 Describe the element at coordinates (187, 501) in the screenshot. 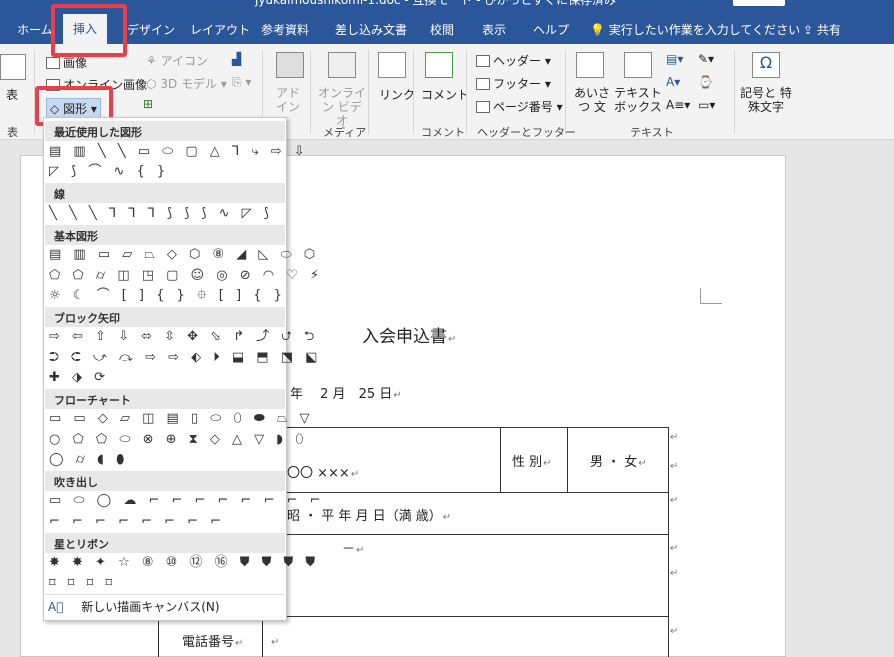

I see `shape-row: ▭ ⬭ ◯ ☁ ⌐ ⌐ ⌐ ⌐ ⌐ ⌐ ⌐ ⌐` at that location.